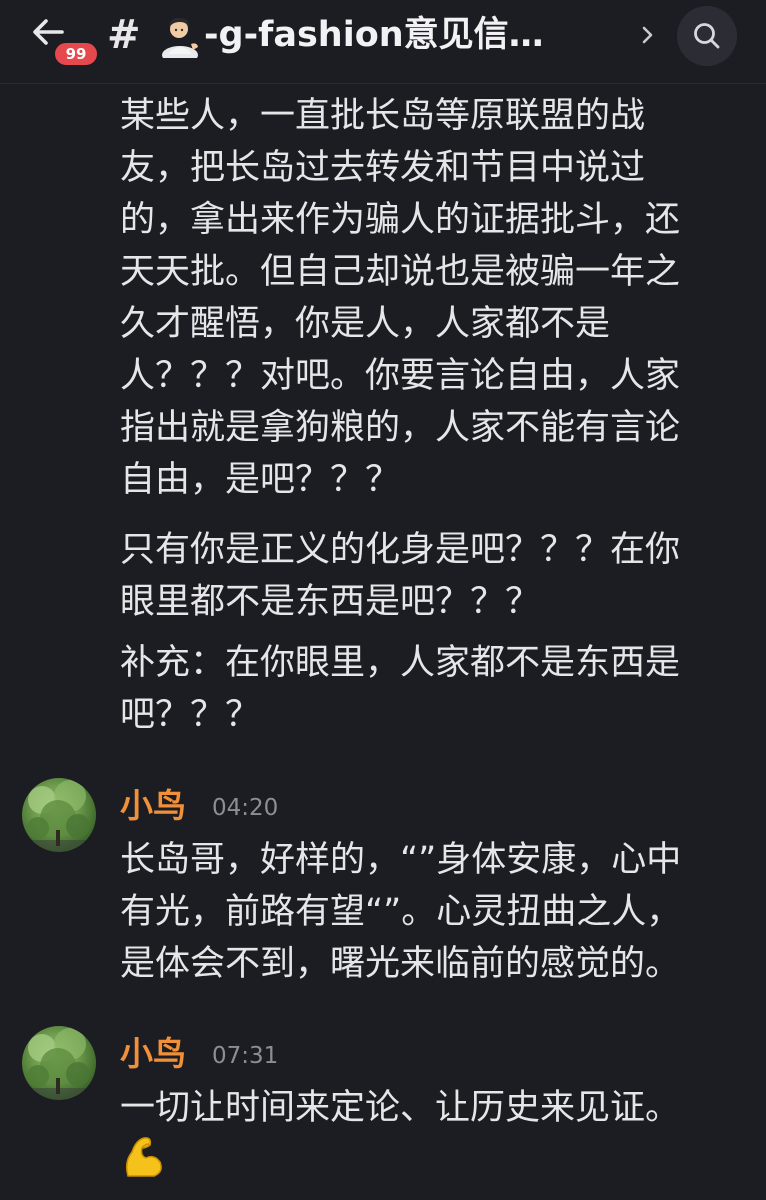 The width and height of the screenshot is (766, 1200). What do you see at coordinates (330, 602) in the screenshot?
I see `message-line: 眼里都不是东西是吧？？？` at bounding box center [330, 602].